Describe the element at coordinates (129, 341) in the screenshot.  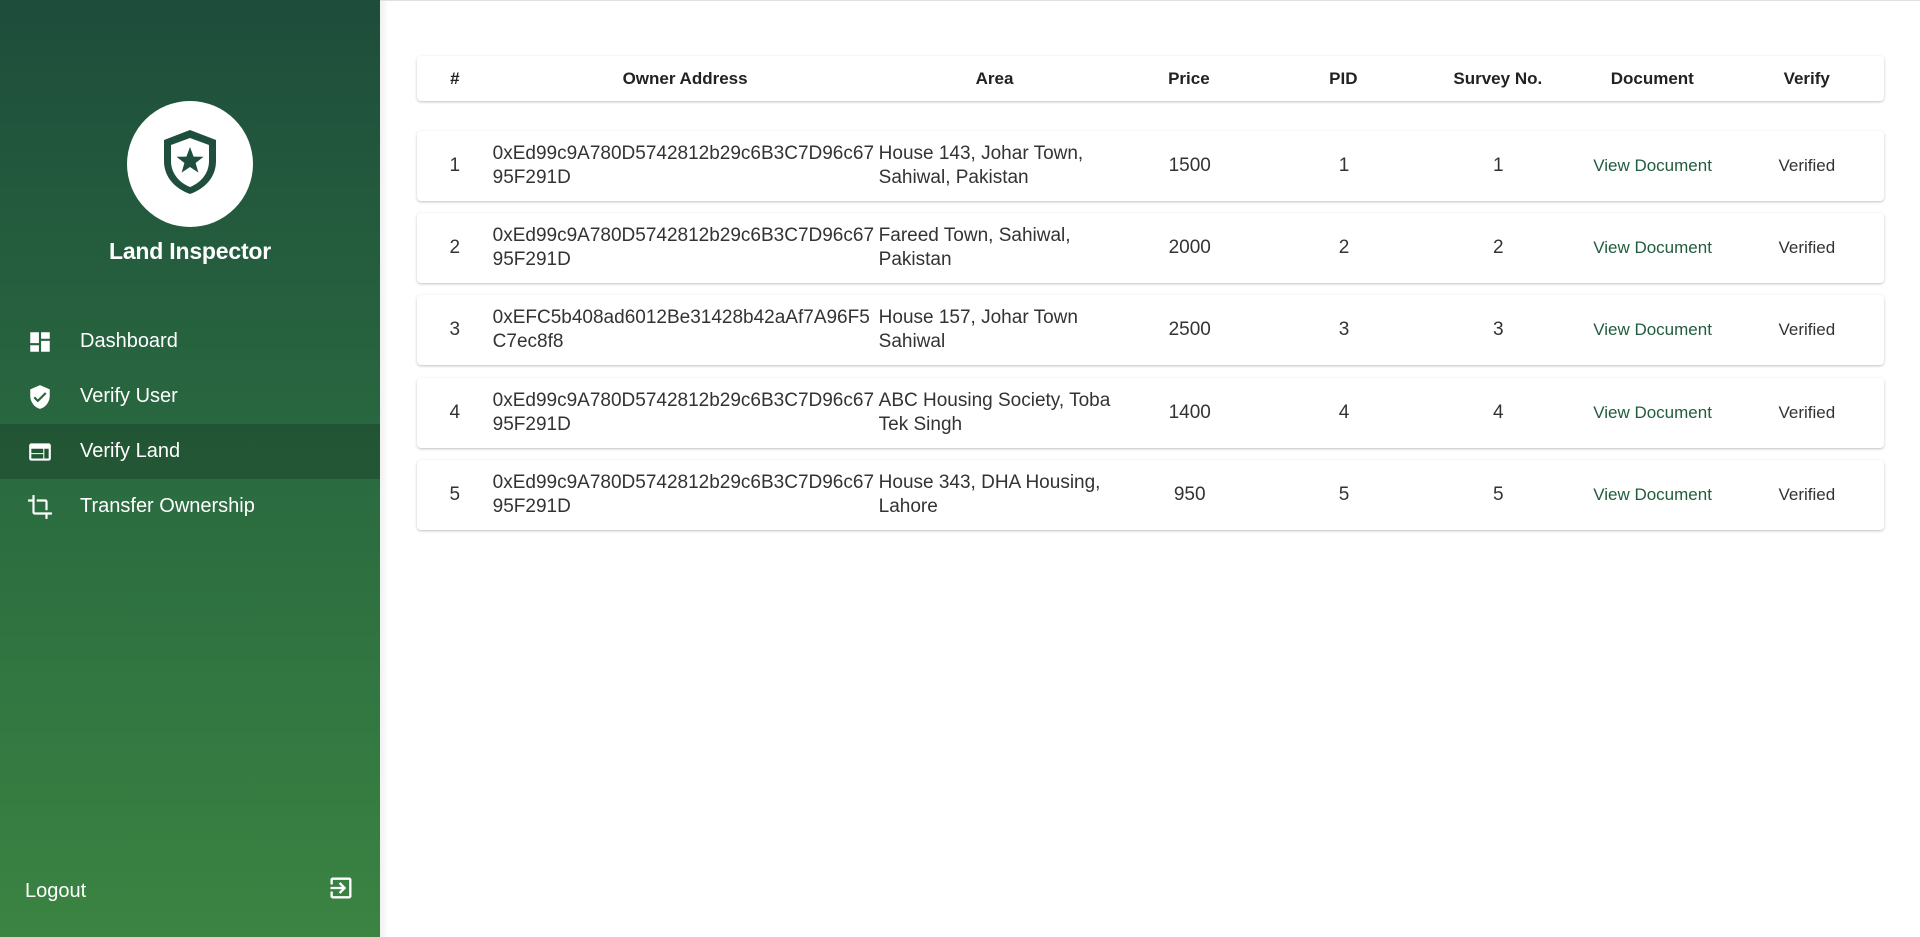
I see `sidebar-item-label: Dashboard` at that location.